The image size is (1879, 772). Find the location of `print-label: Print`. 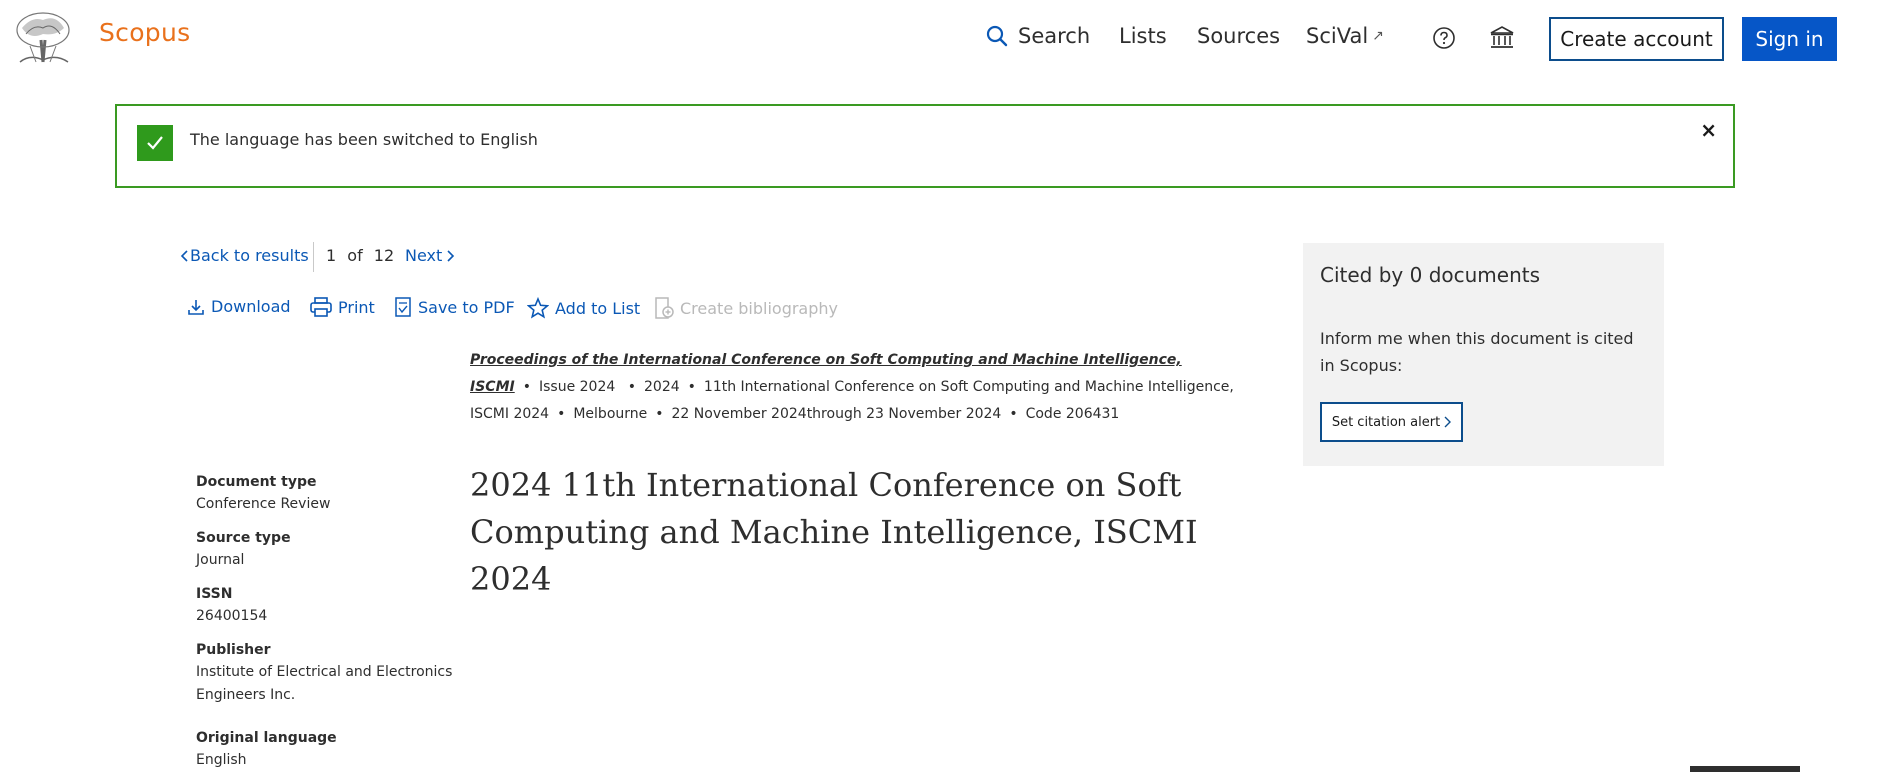

print-label: Print is located at coordinates (356, 307).